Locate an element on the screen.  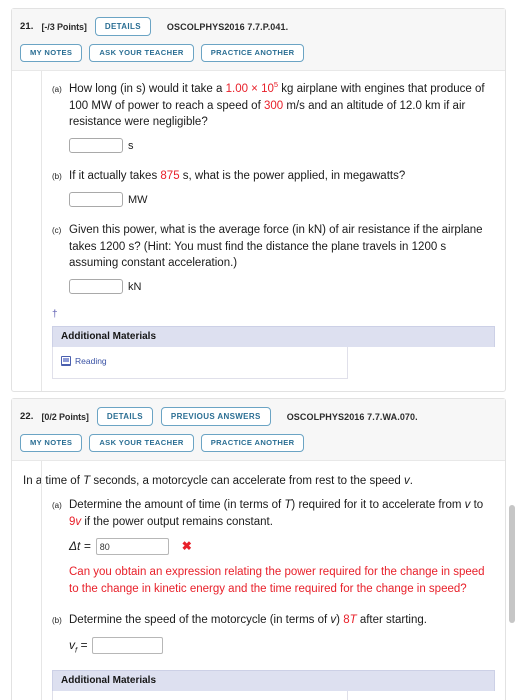
question-number-21: 21. is located at coordinates (27, 26).